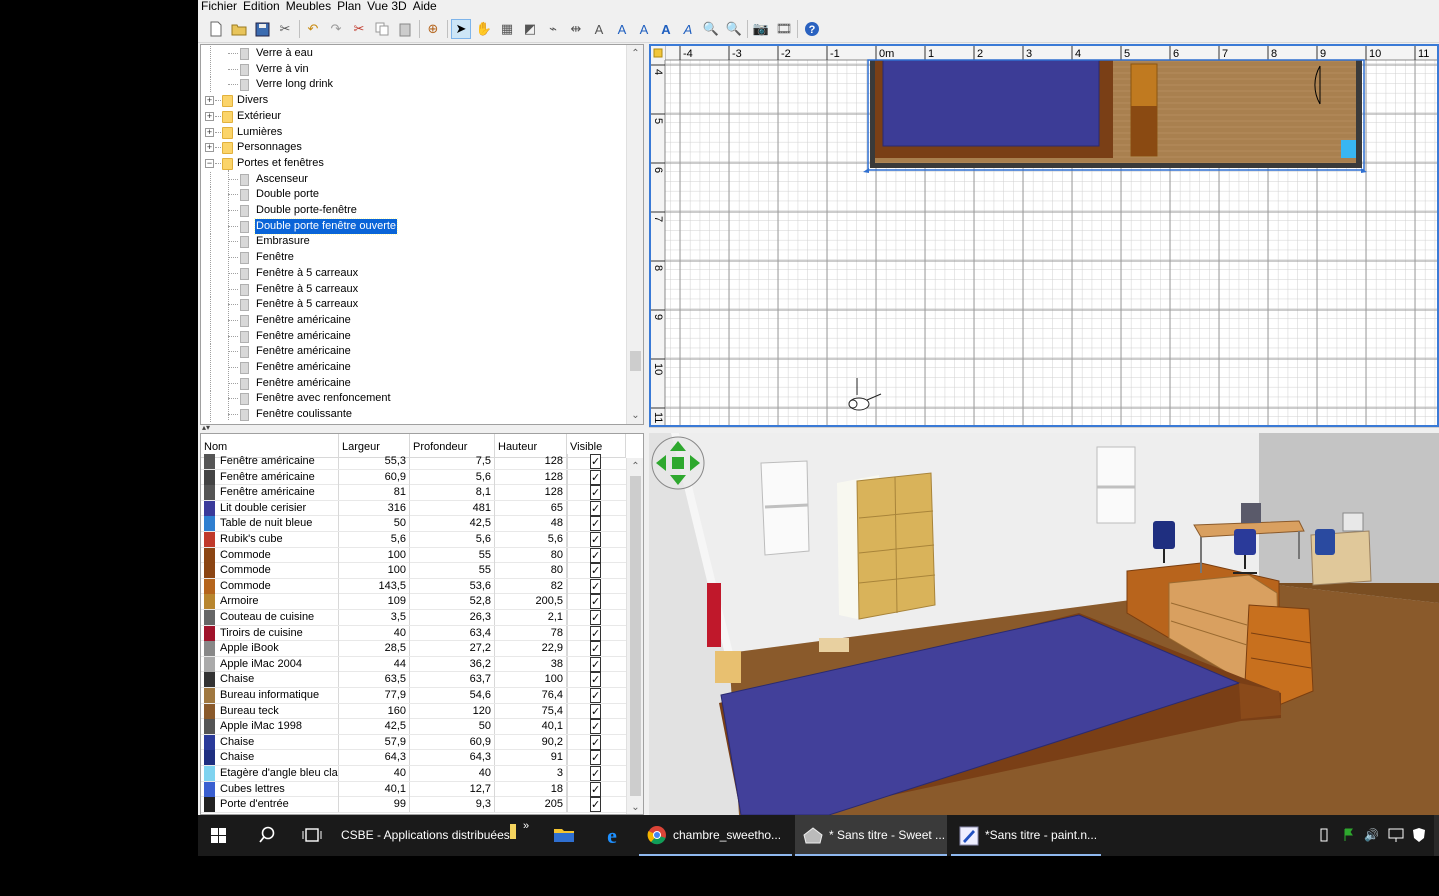 The height and width of the screenshot is (896, 1439). I want to click on pan-hand-icon: ✋, so click(484, 29).